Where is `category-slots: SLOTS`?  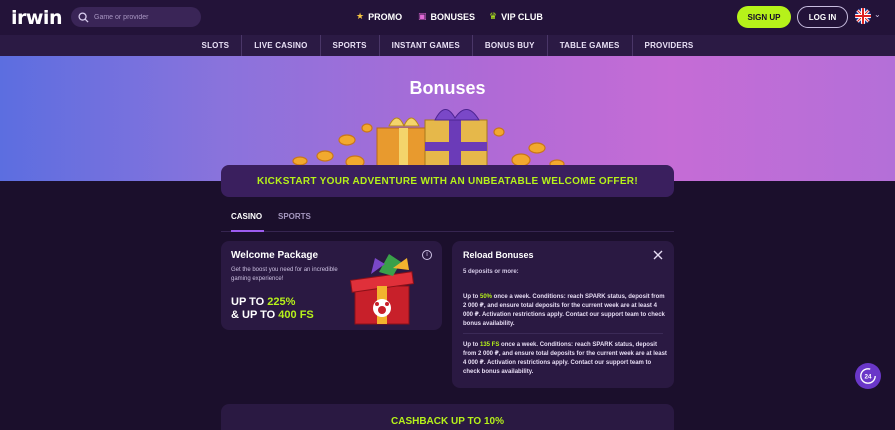
category-slots: SLOTS is located at coordinates (216, 45).